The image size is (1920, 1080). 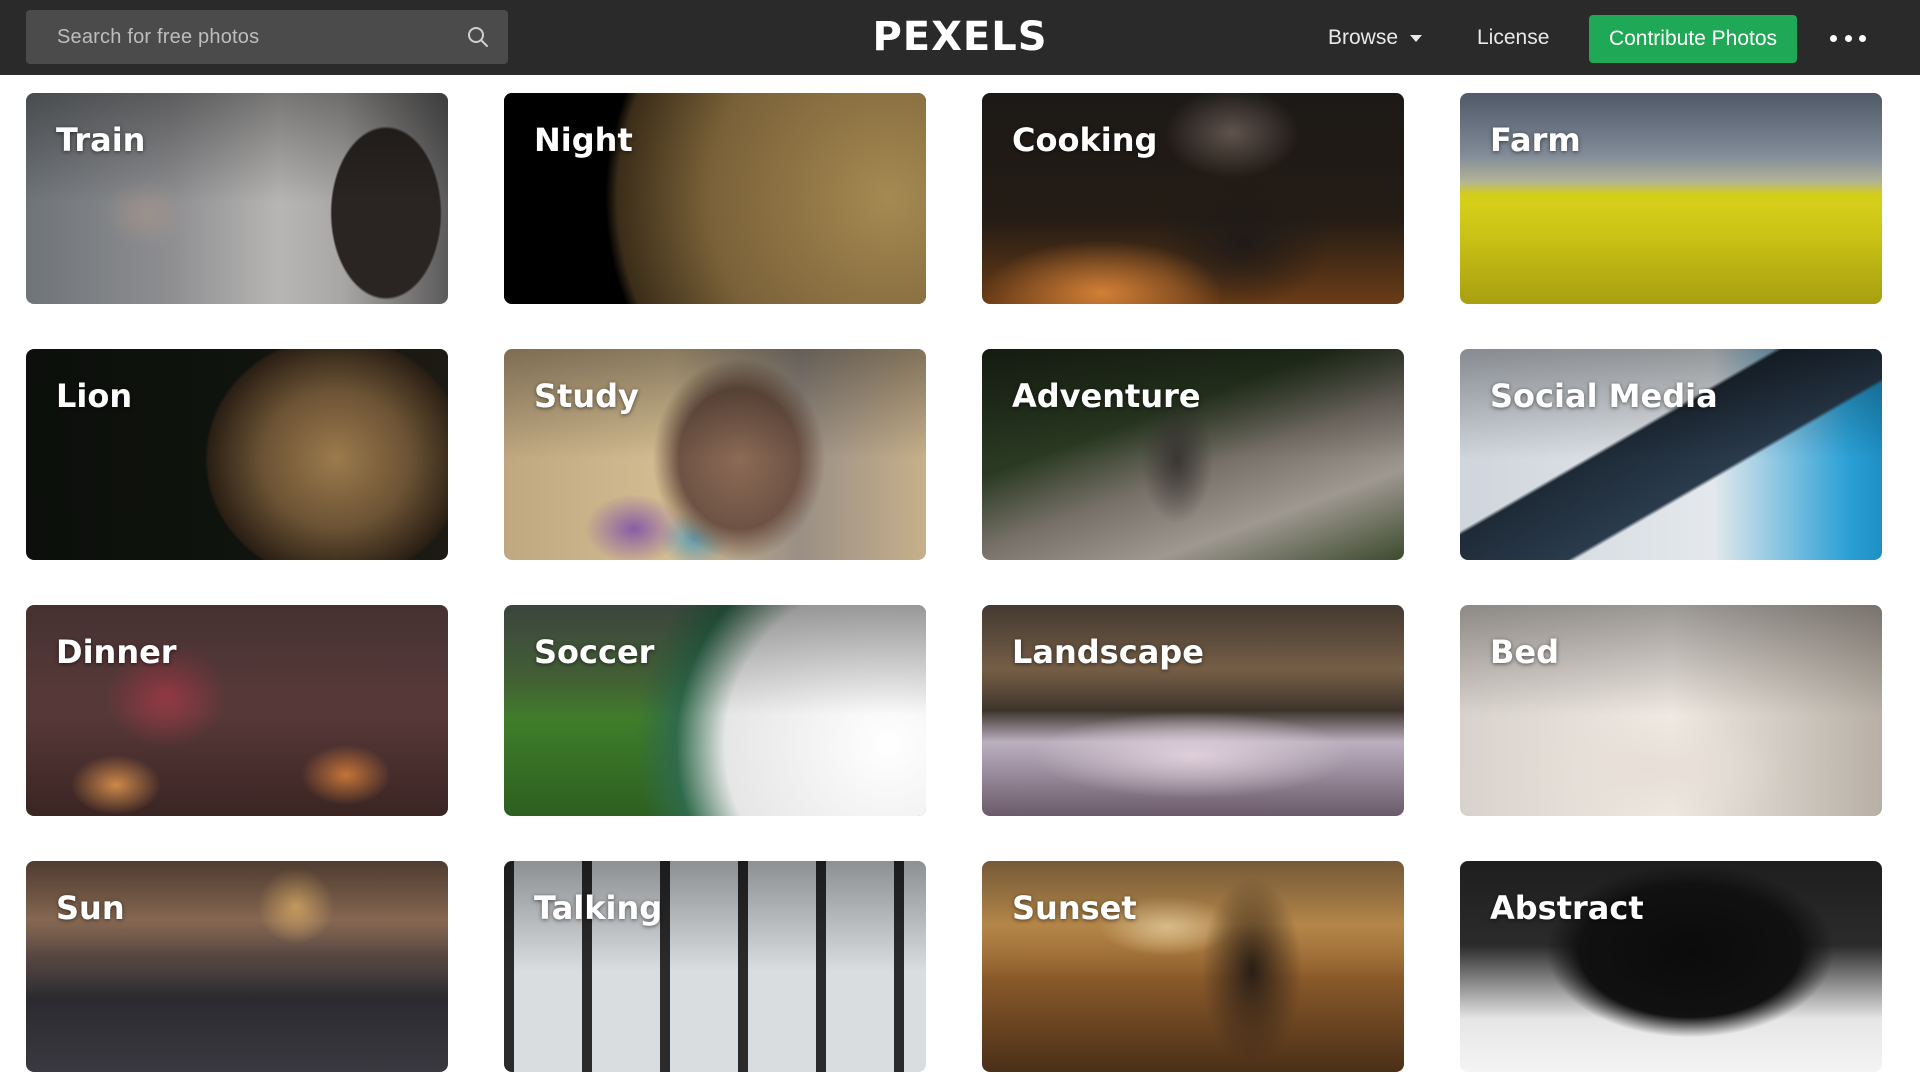 I want to click on category-tile-sun: Sun, so click(x=237, y=966).